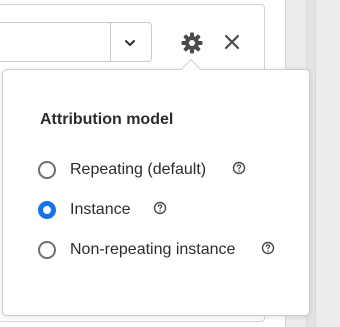 The width and height of the screenshot is (340, 327). What do you see at coordinates (130, 43) in the screenshot?
I see `chevron-down-icon` at bounding box center [130, 43].